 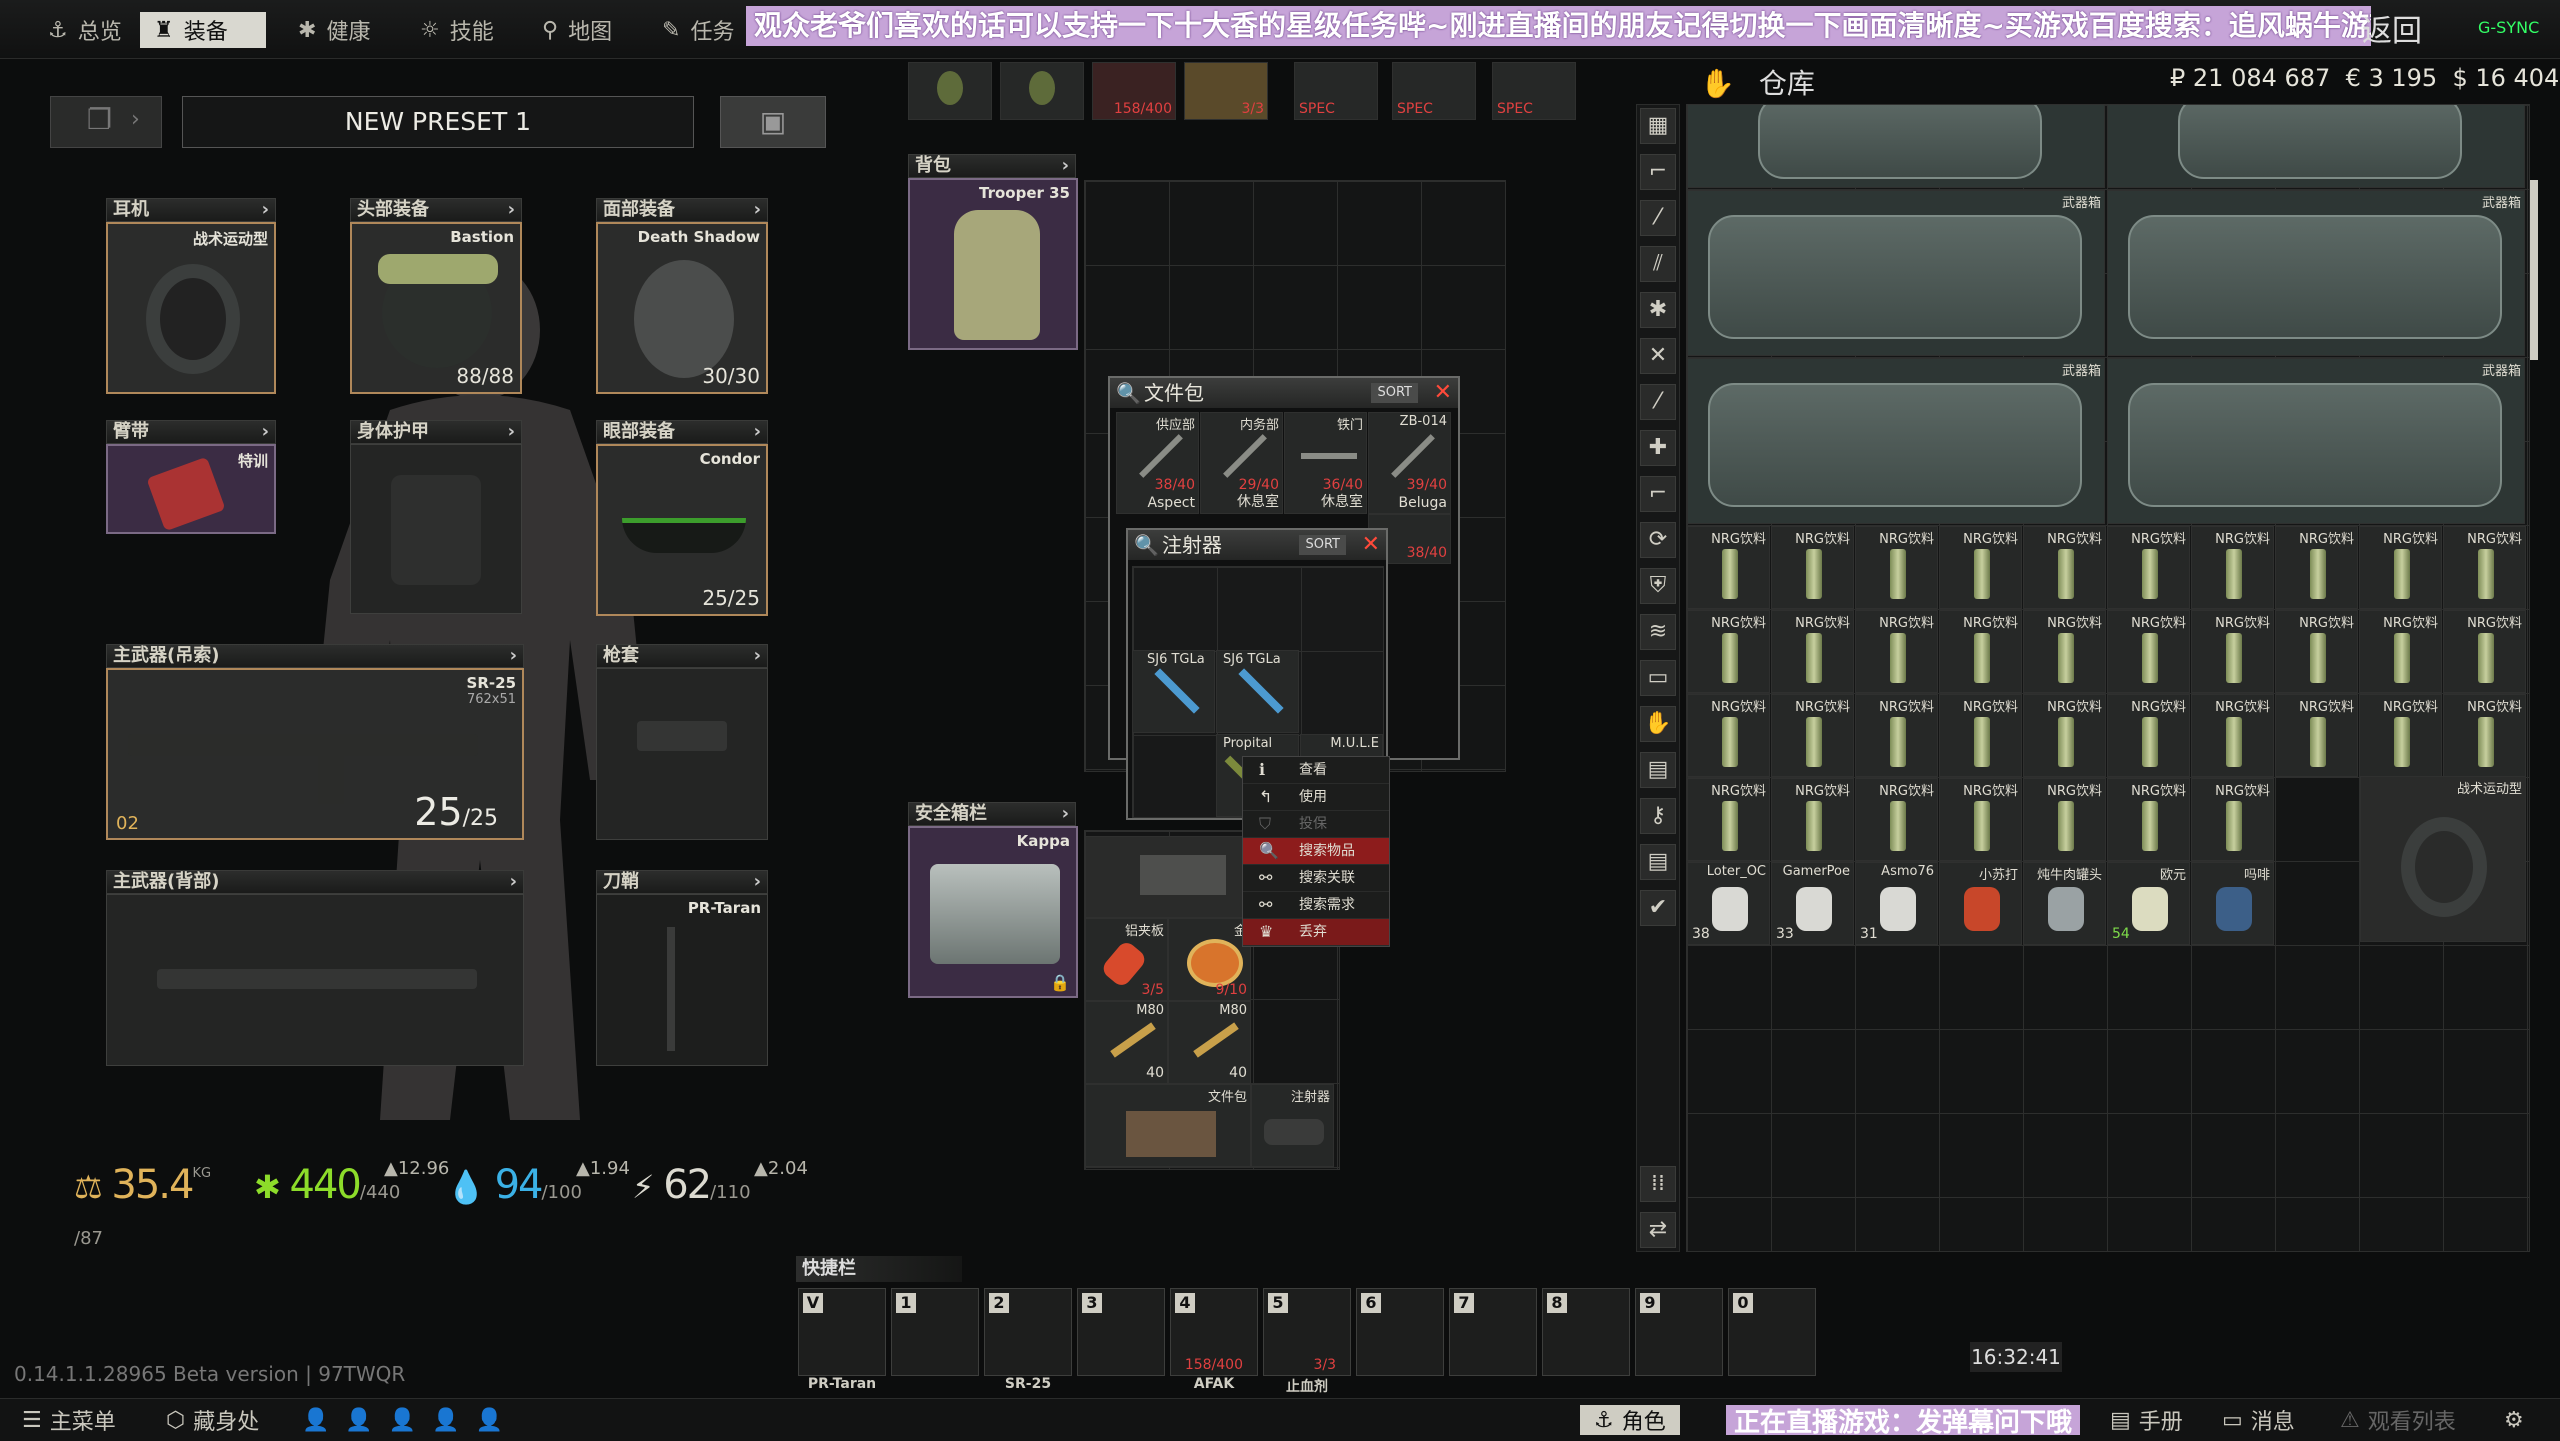 What do you see at coordinates (315, 754) in the screenshot?
I see `primary-weapon-sling-slot: SR-25 762x51 02 25/25` at bounding box center [315, 754].